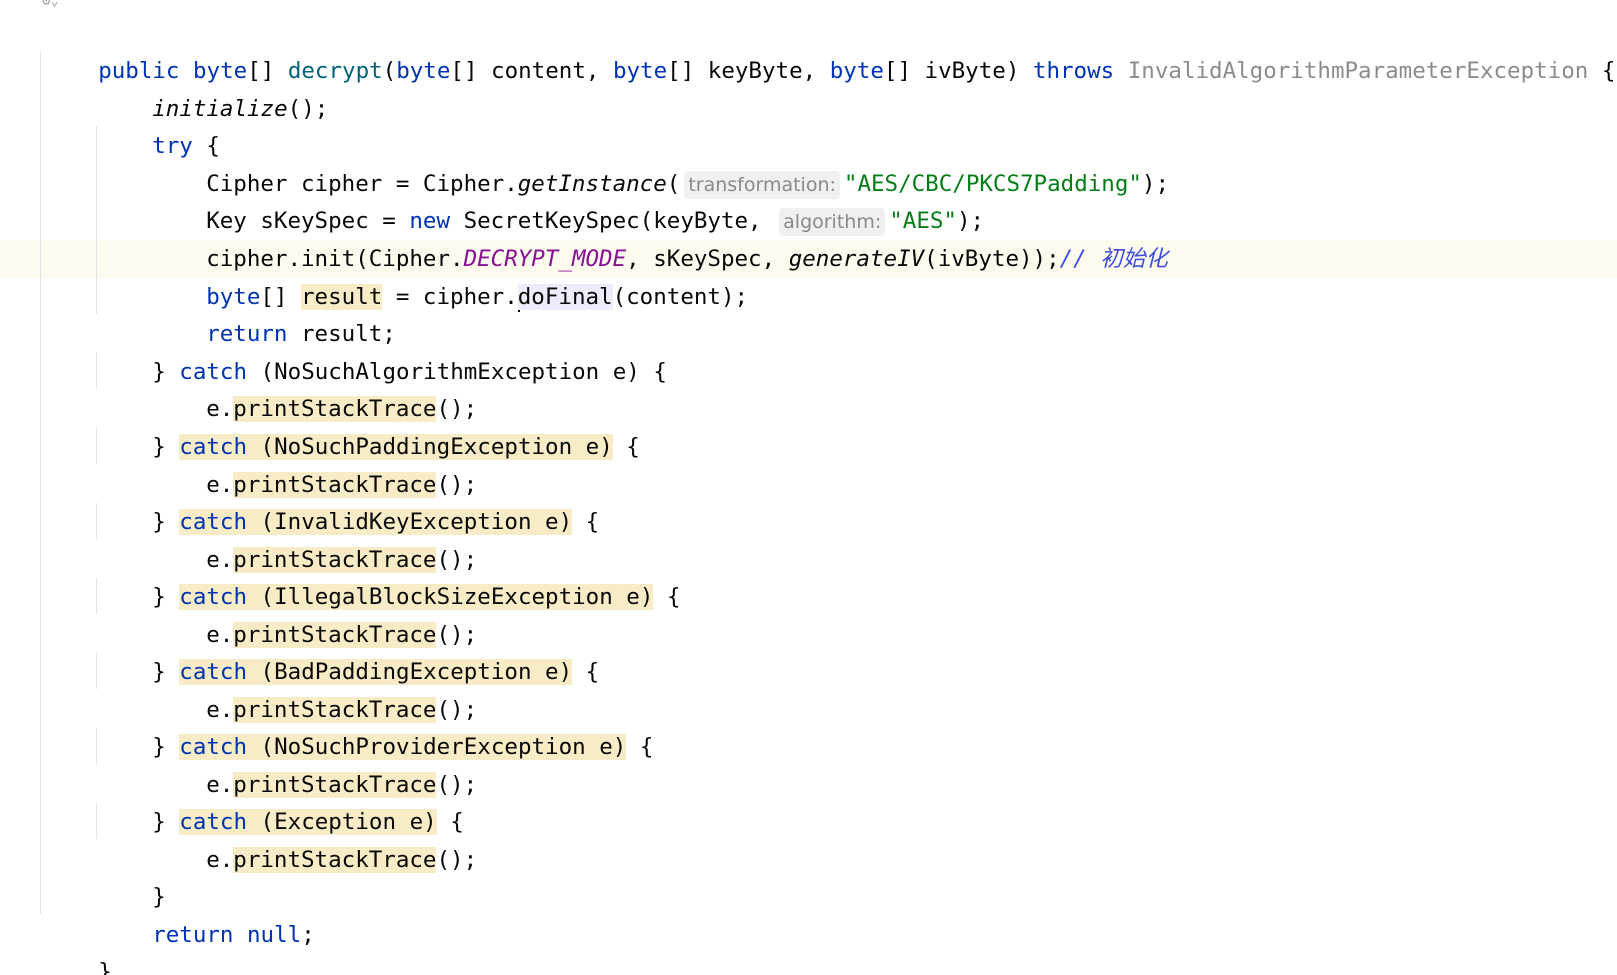  I want to click on annotation-gutter-icon: ⚙⌄, so click(65, 4).